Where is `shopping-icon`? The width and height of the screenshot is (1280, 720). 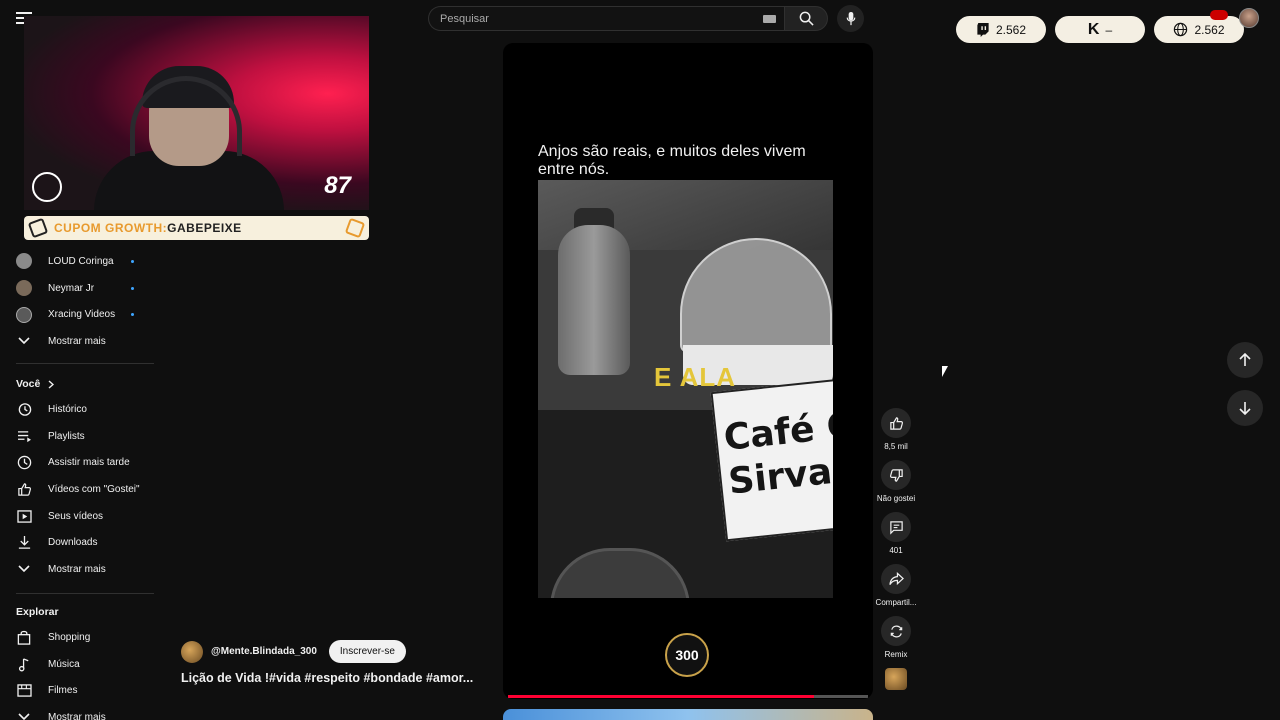 shopping-icon is located at coordinates (24, 637).